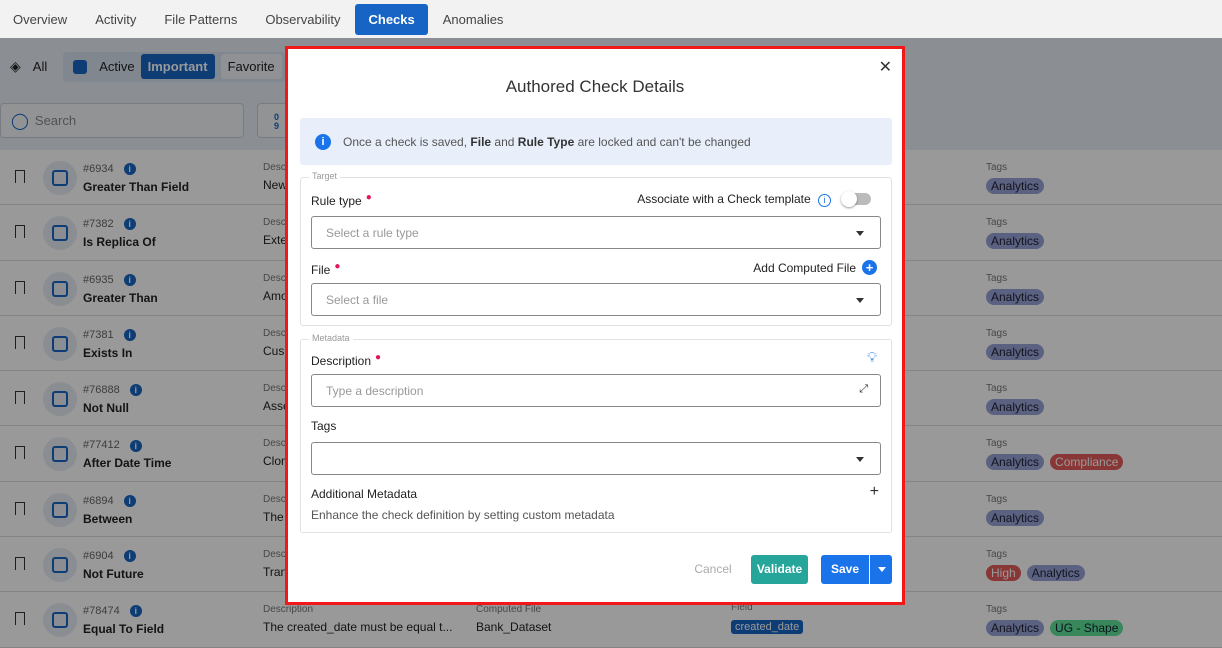 This screenshot has height=648, width=1222. I want to click on tab-activity: Activity, so click(115, 19).